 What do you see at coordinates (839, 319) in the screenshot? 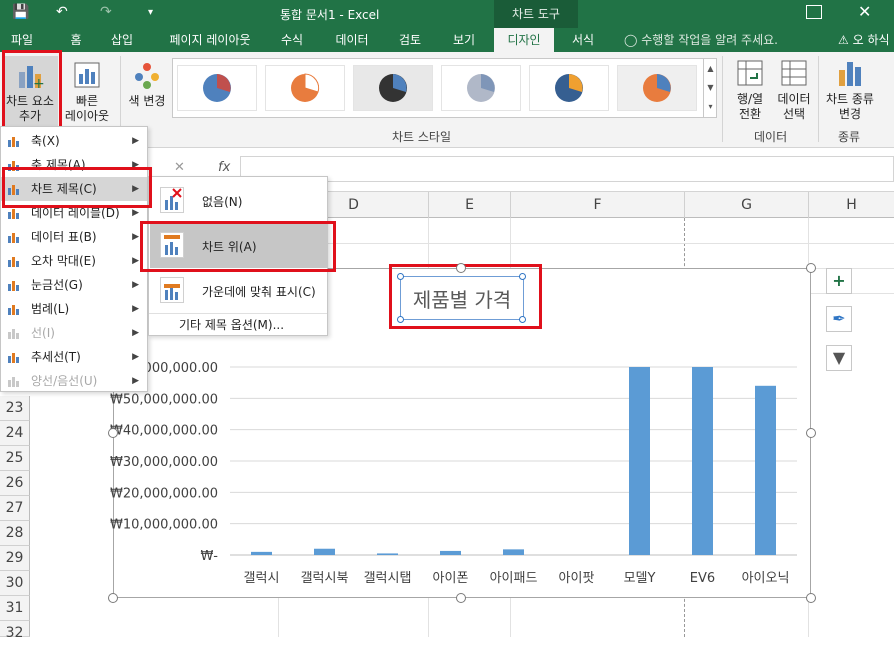
I see `chart-styles-brush-icon: ✒` at bounding box center [839, 319].